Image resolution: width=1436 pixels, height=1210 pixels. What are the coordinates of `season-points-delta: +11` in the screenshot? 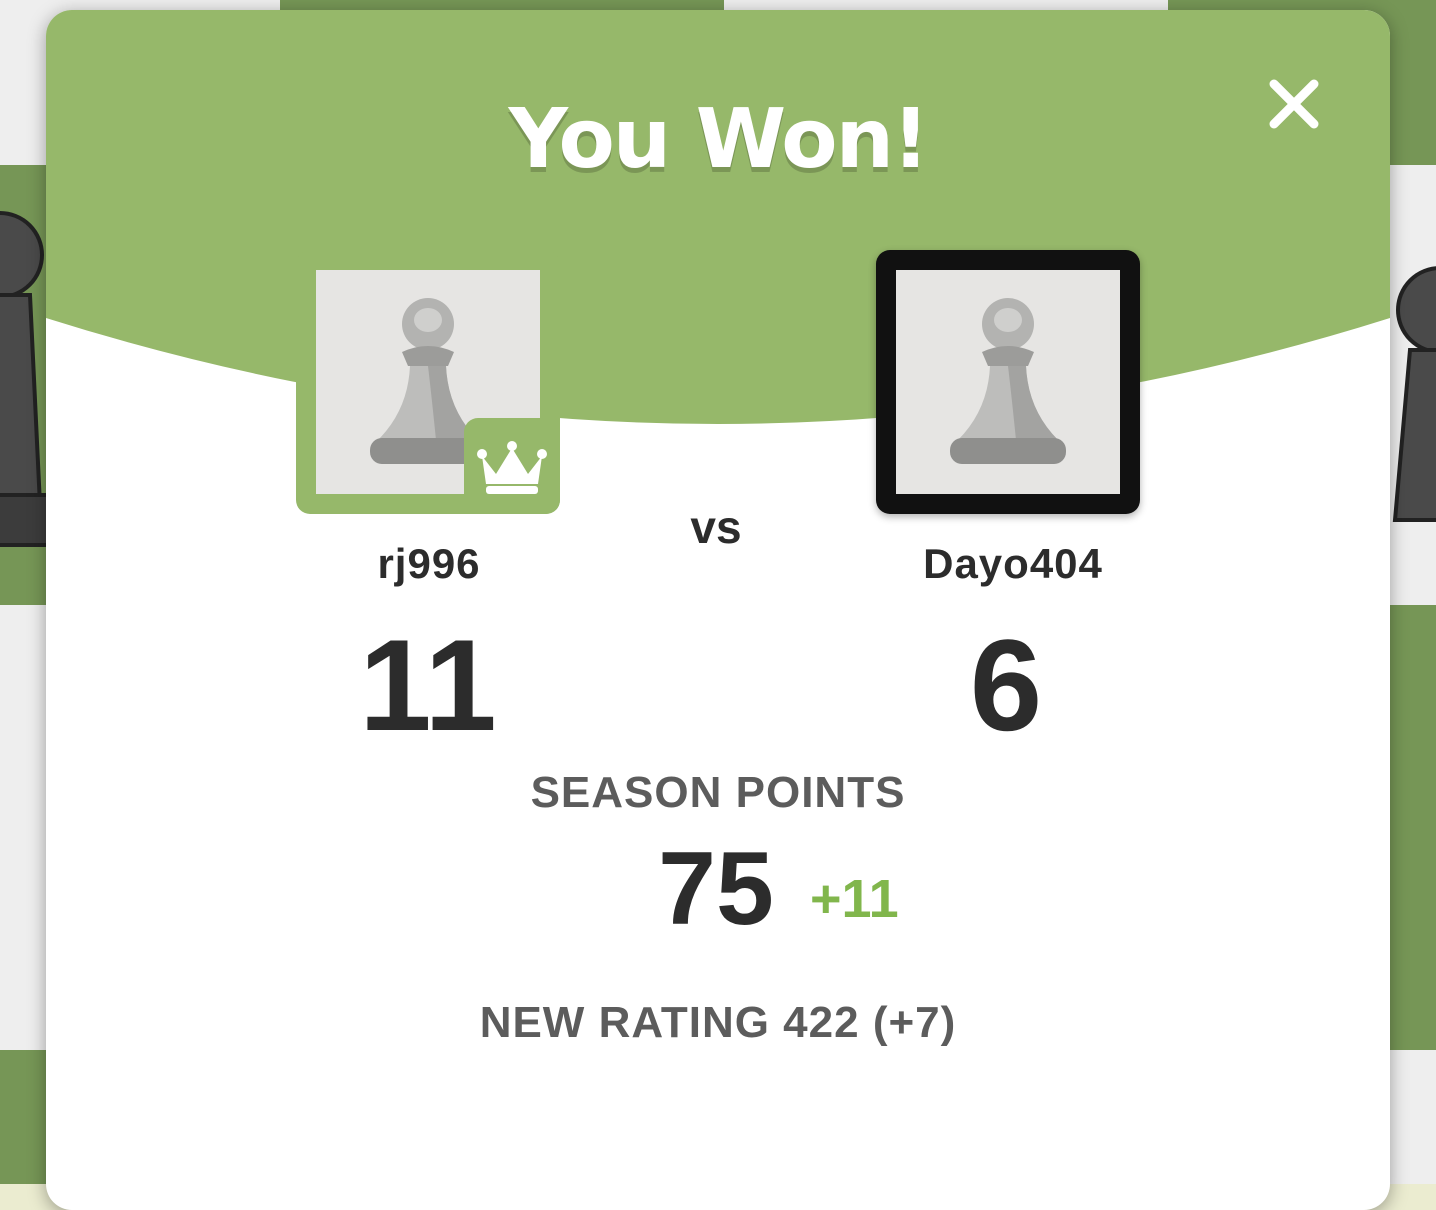 It's located at (854, 899).